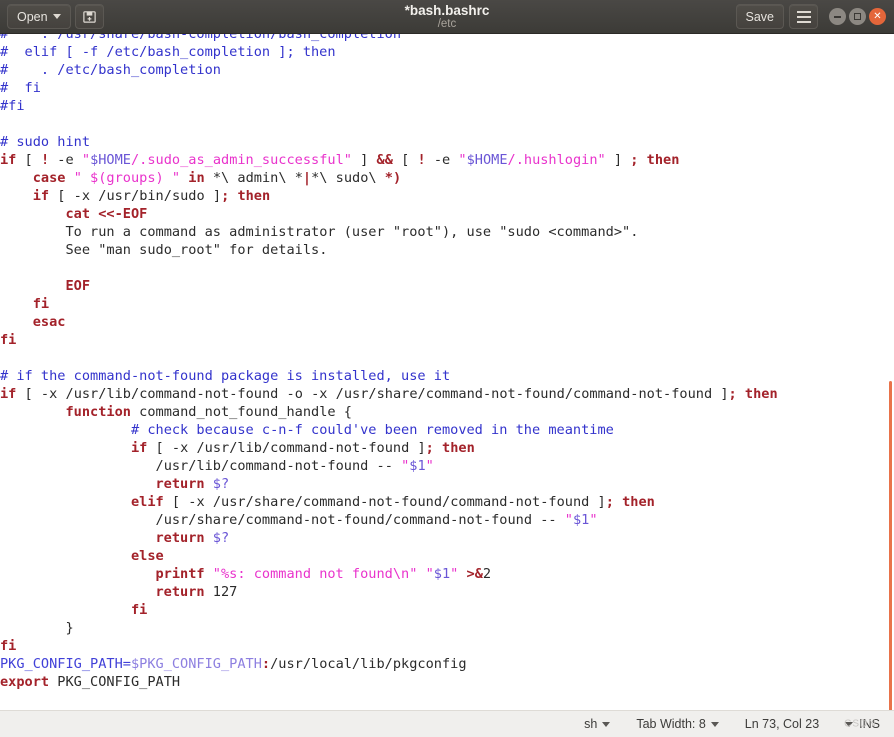 The width and height of the screenshot is (894, 737). I want to click on tab-width-selector: Tab Width: 8, so click(677, 724).